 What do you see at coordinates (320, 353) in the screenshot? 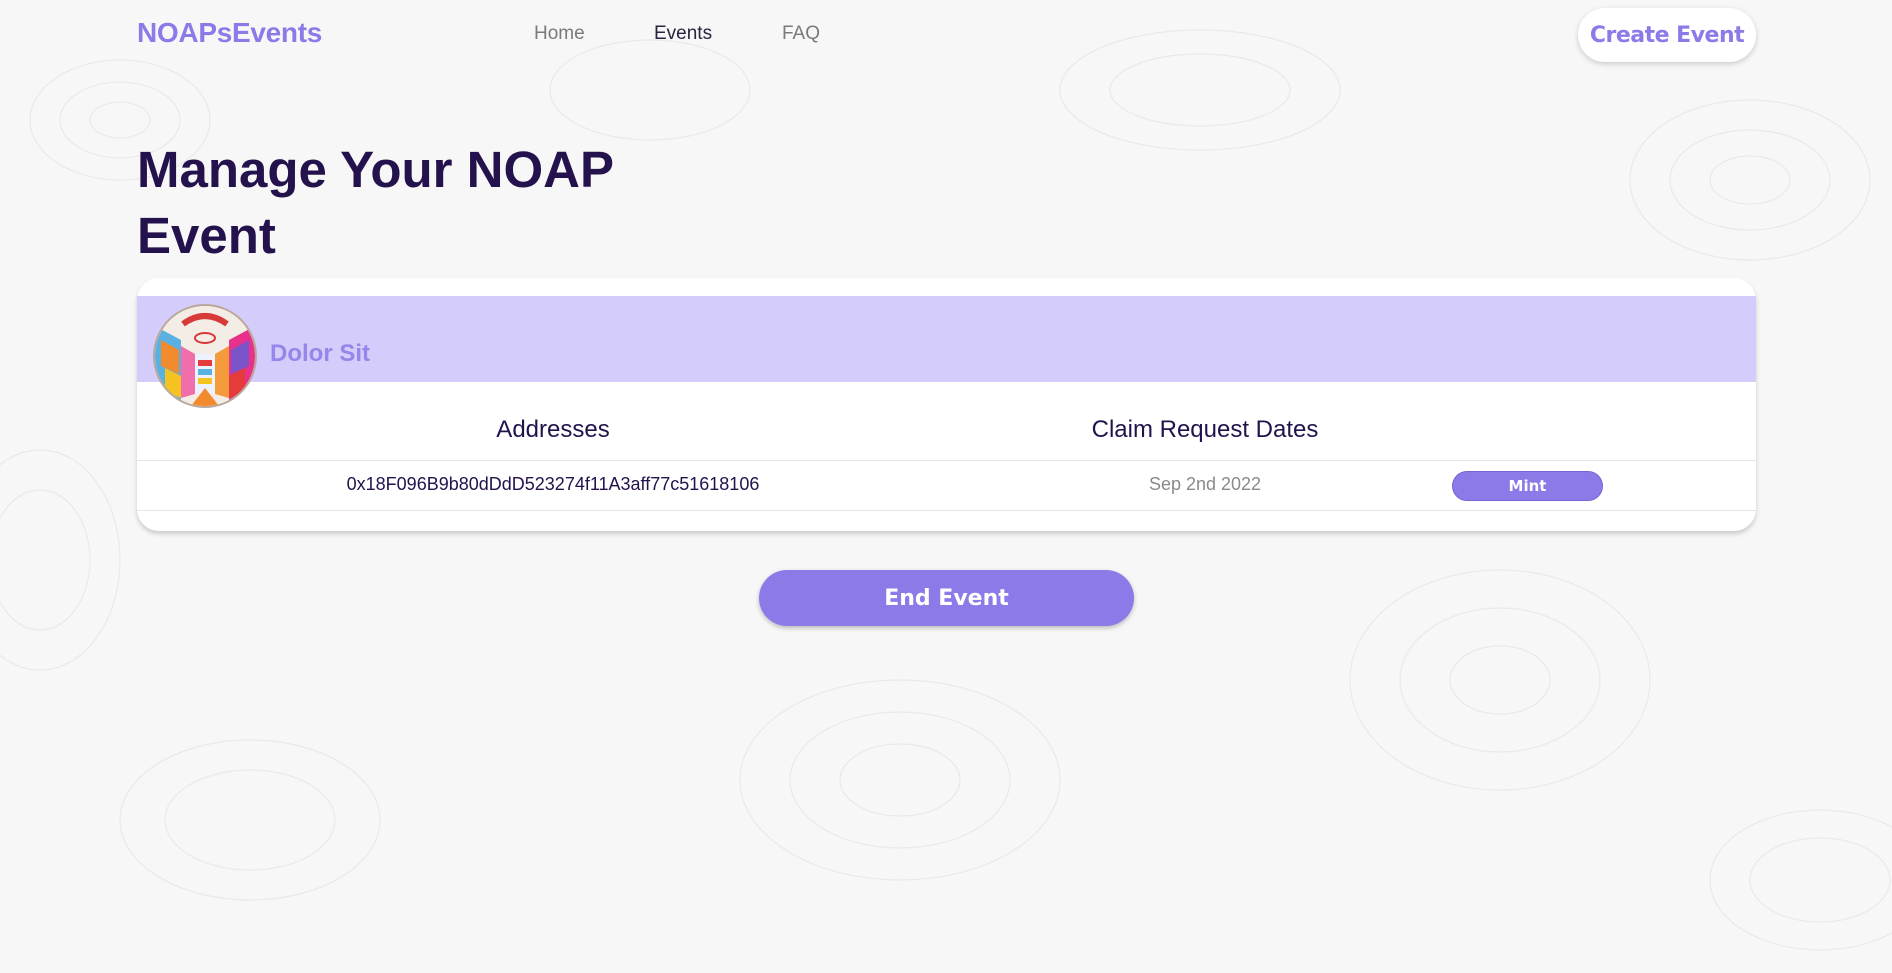
I see `event-name: Dolor Sit` at bounding box center [320, 353].